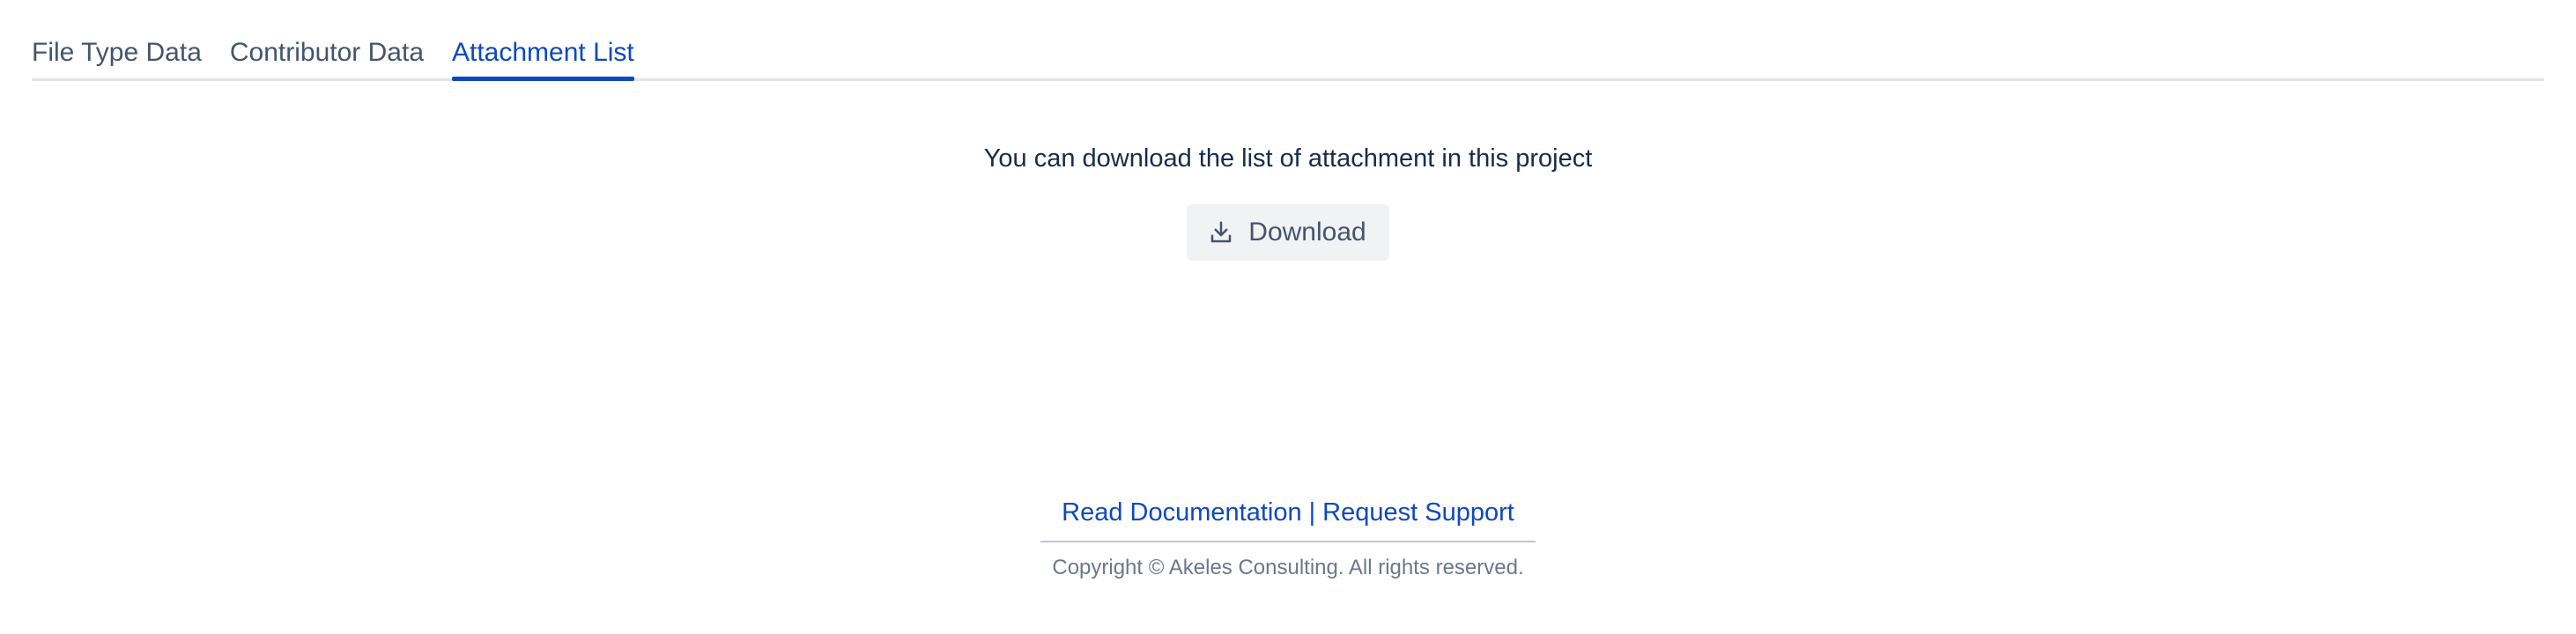 The image size is (2576, 634). I want to click on tab-contributor-data: Contributor Data, so click(327, 55).